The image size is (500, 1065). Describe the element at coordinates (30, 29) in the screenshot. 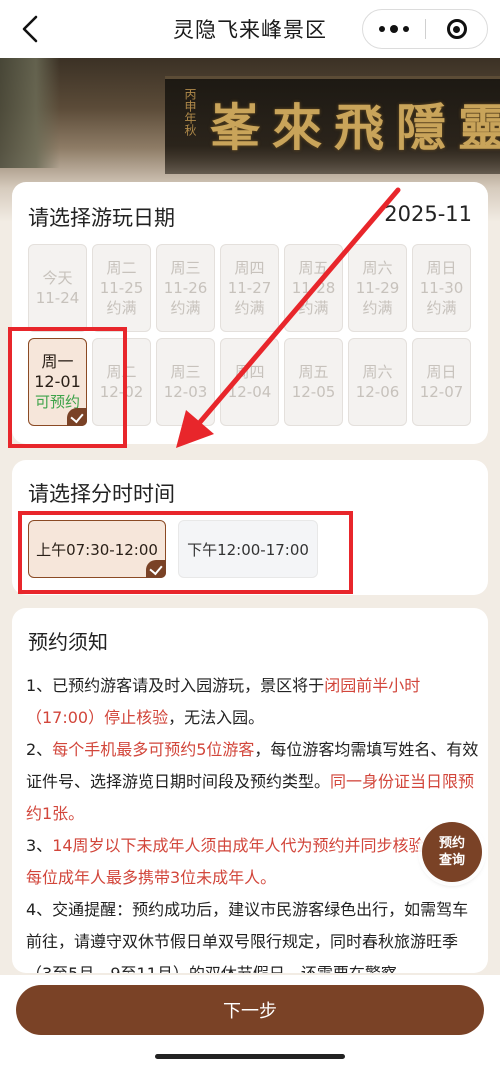

I see `chevron-left-icon` at that location.